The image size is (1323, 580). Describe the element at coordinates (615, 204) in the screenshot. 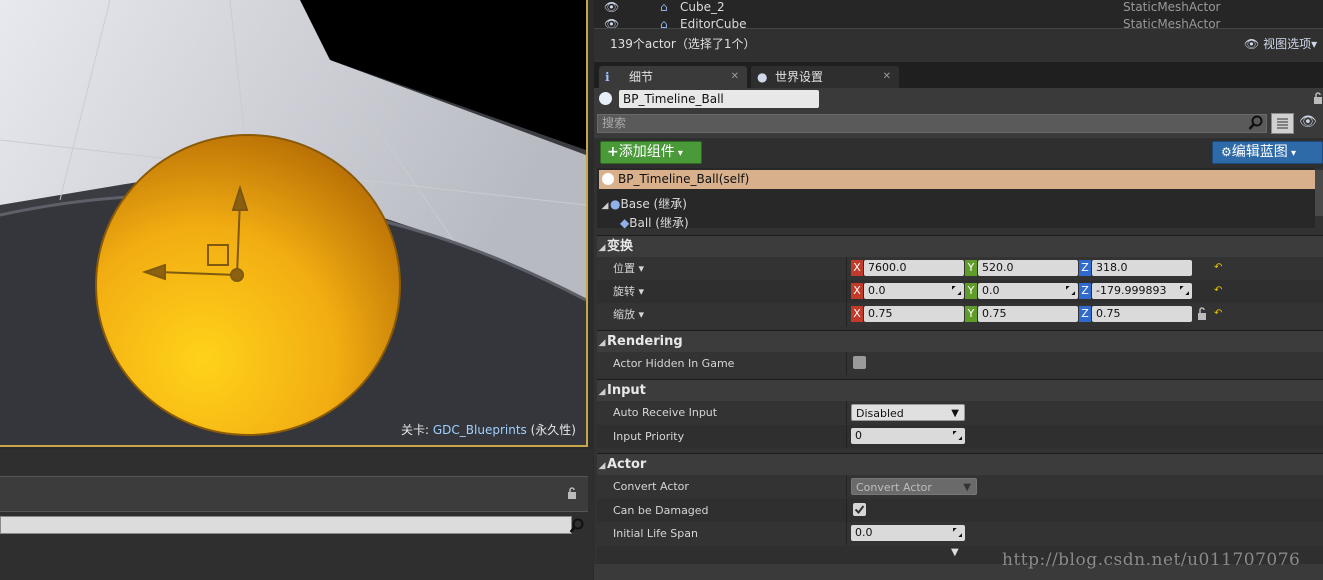

I see `scene-component-icon: ●` at that location.